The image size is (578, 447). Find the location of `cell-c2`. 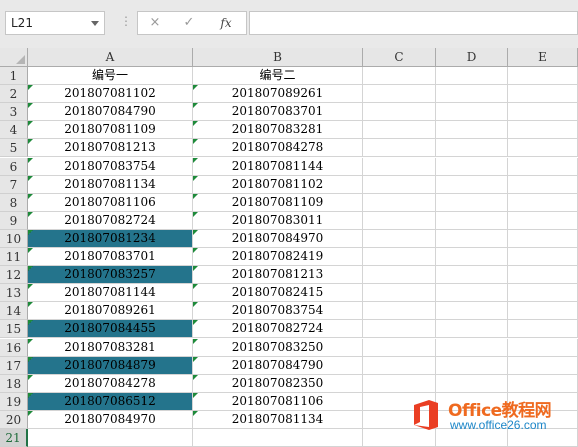

cell-c2 is located at coordinates (399, 94).